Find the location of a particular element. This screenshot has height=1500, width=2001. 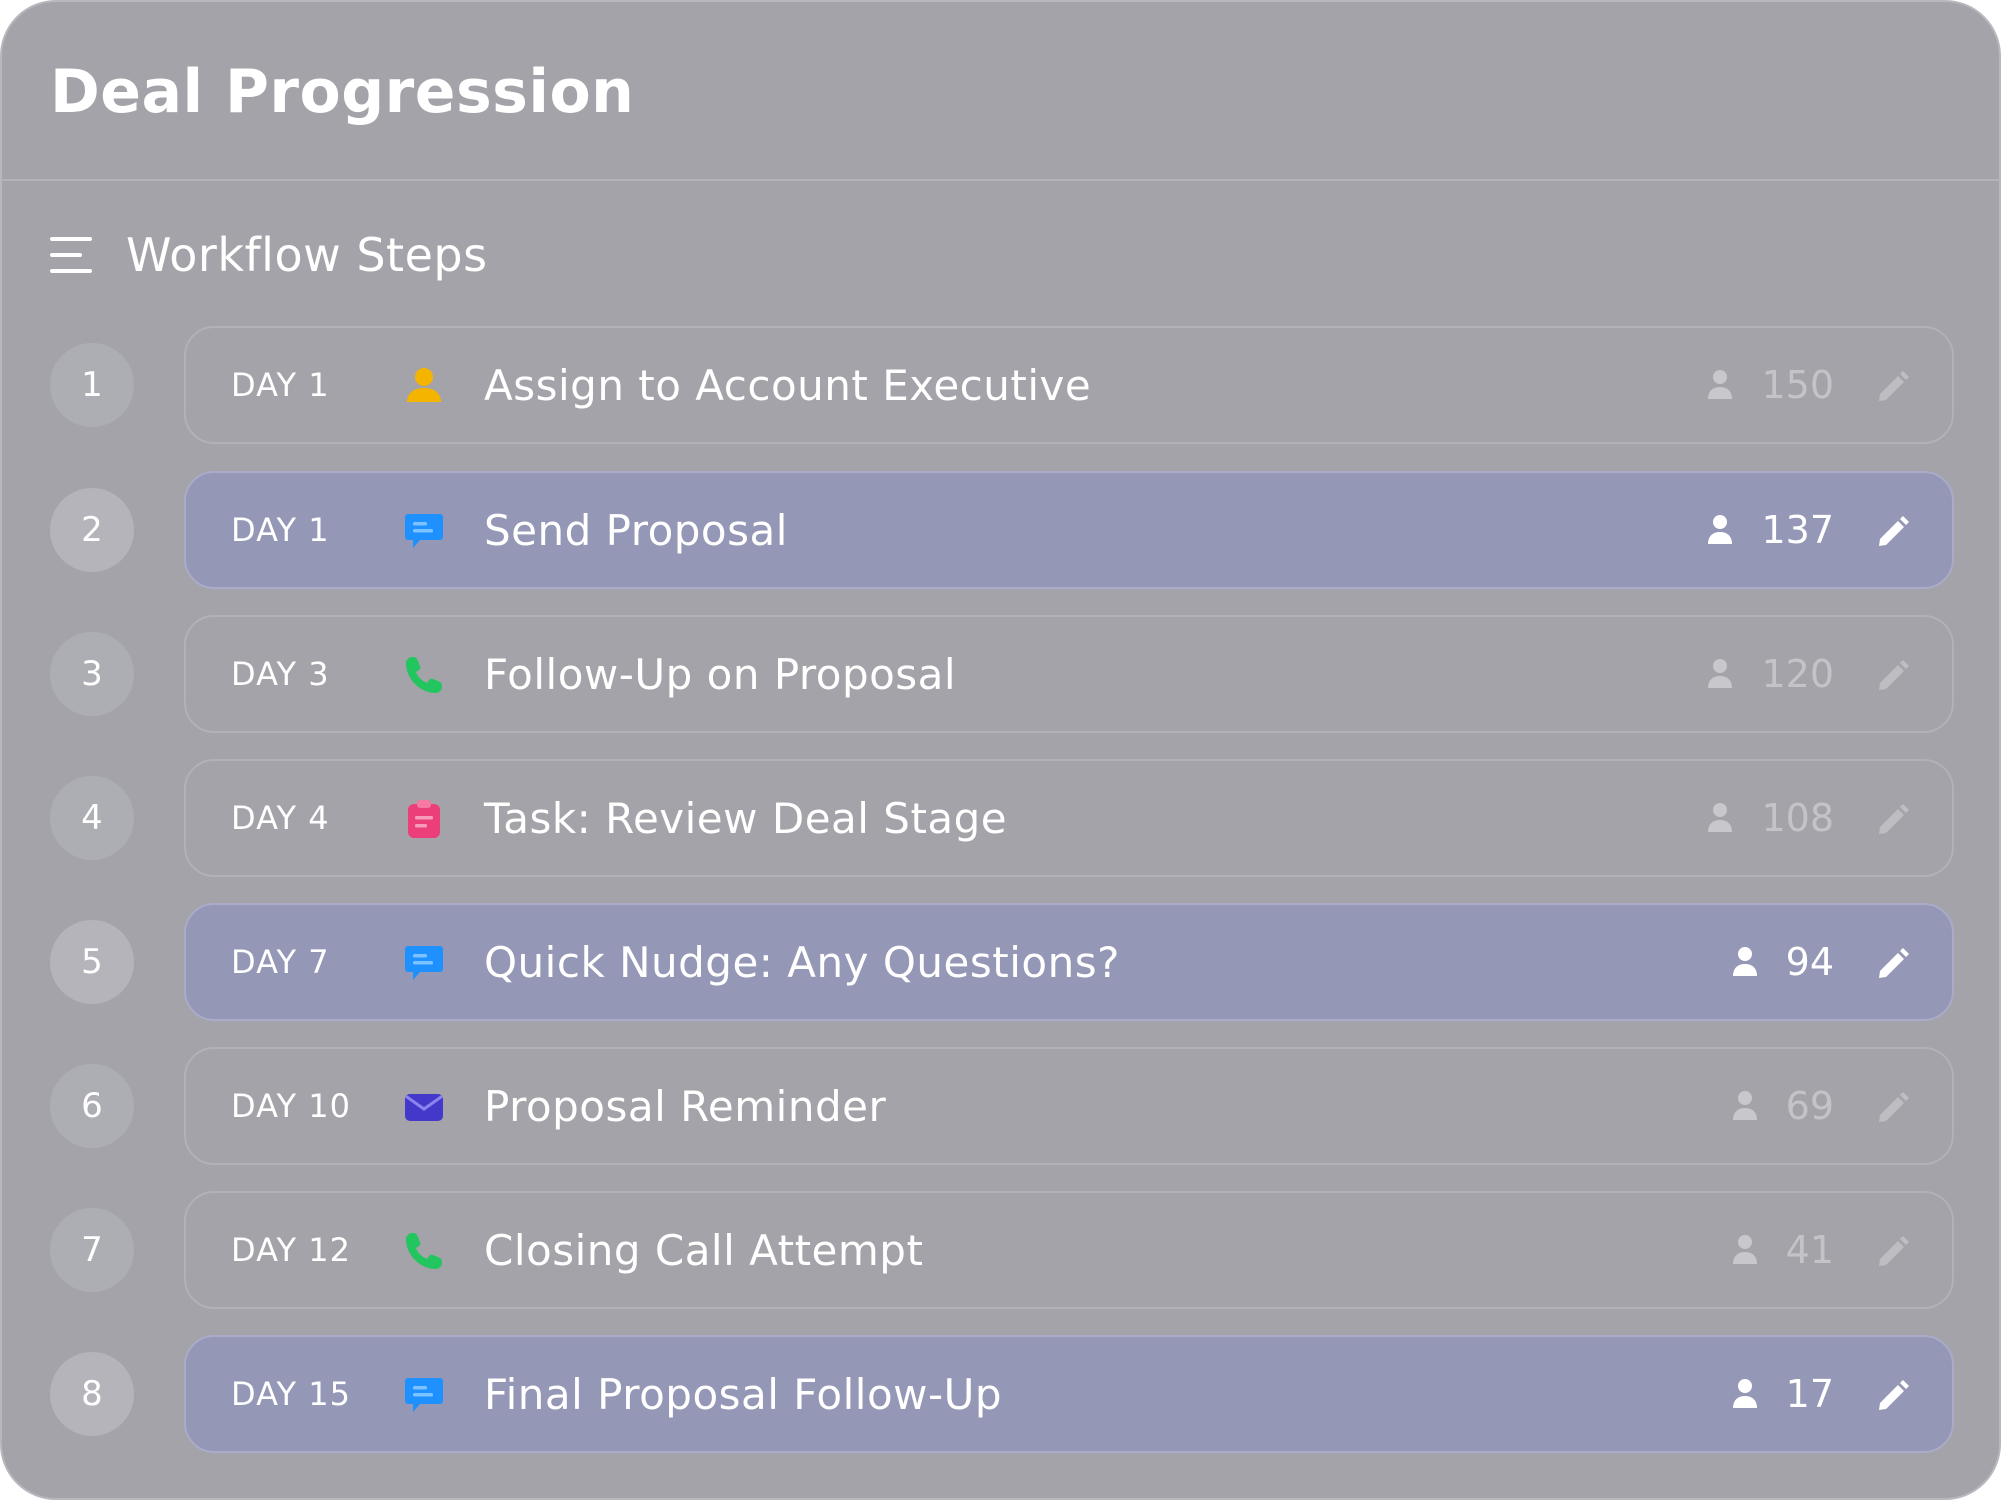

workflow-step-card: DAY 10 Proposal Reminder 69 is located at coordinates (1069, 1106).